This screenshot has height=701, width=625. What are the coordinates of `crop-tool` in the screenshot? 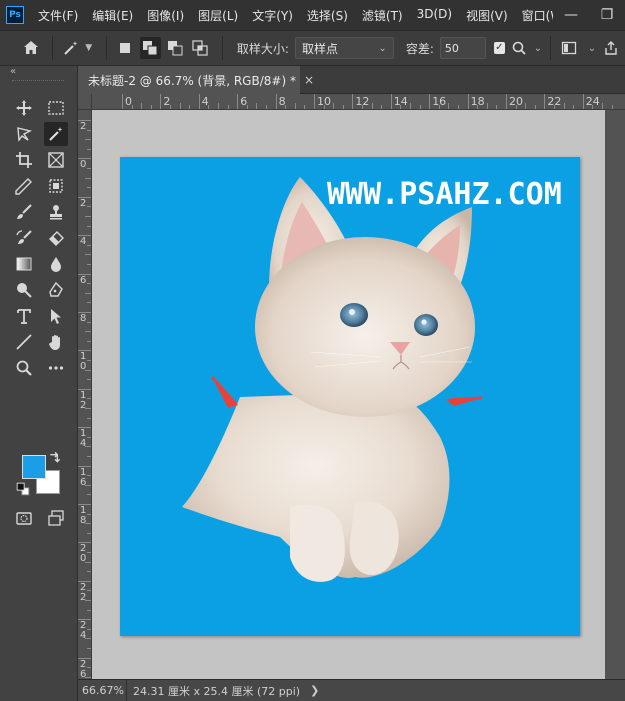 It's located at (24, 160).